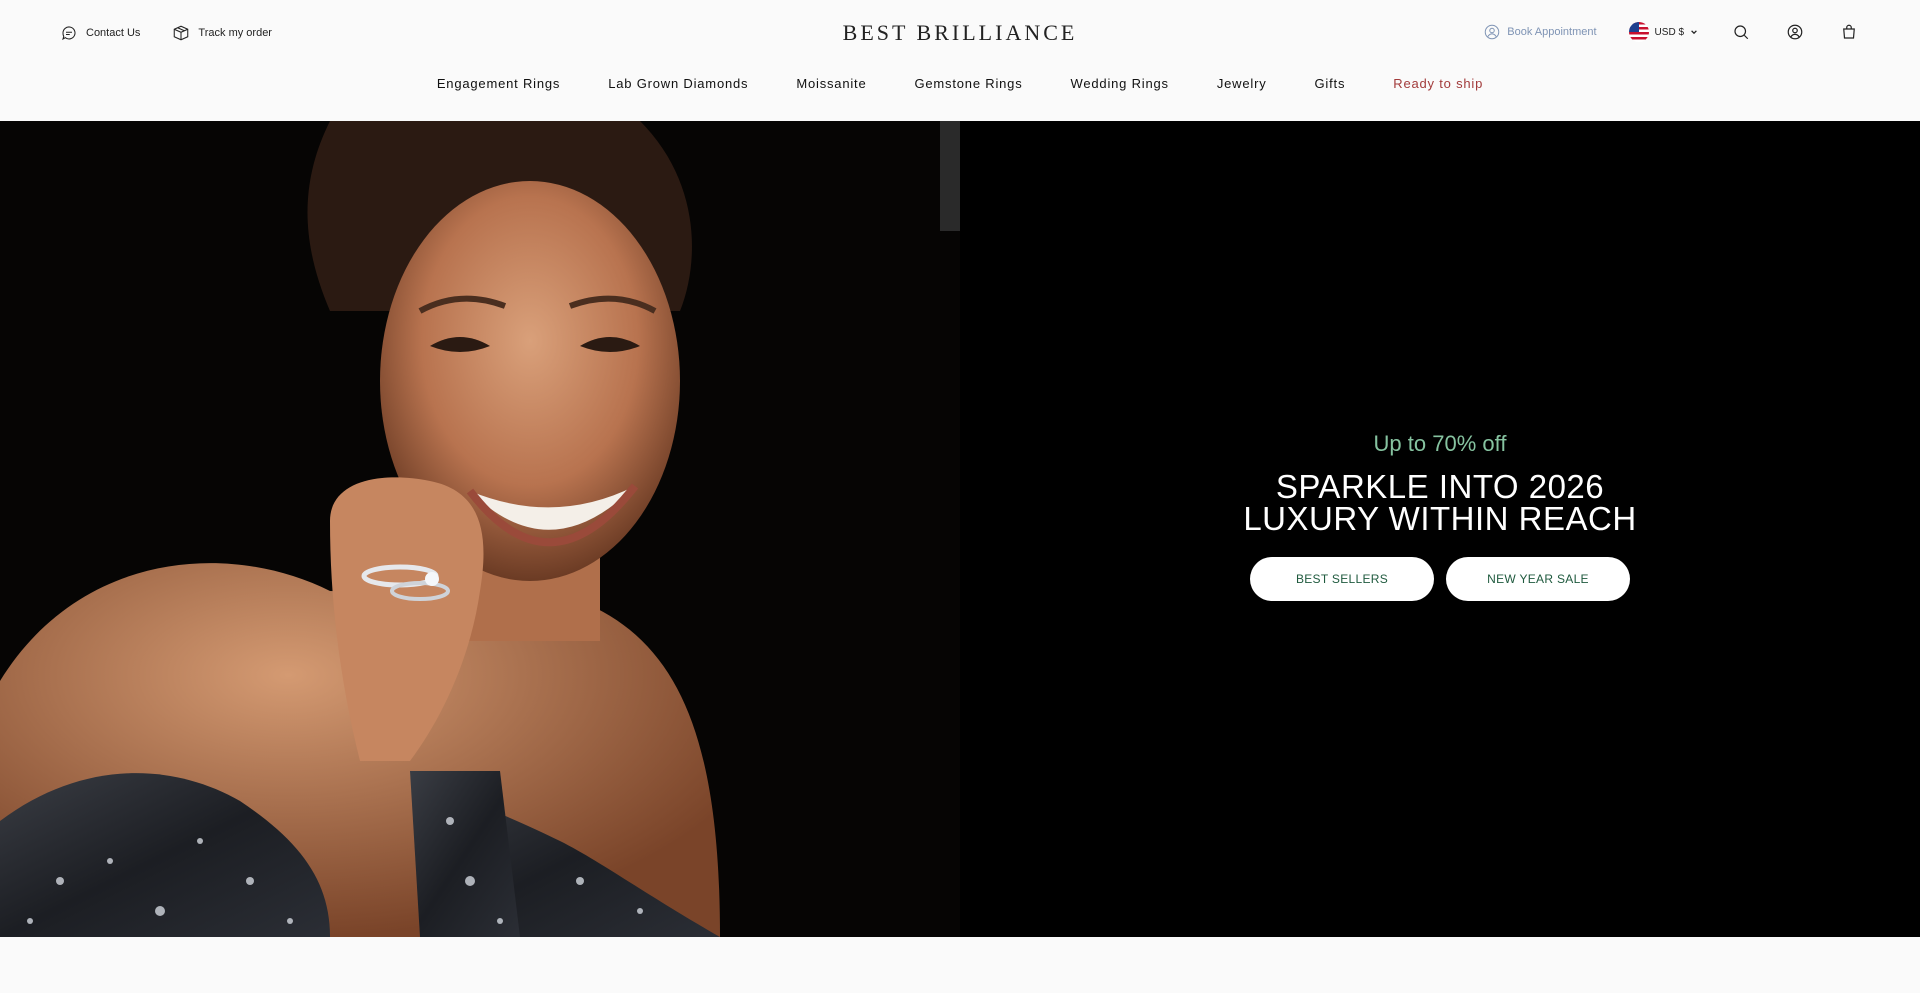  I want to click on cart-button, so click(1849, 32).